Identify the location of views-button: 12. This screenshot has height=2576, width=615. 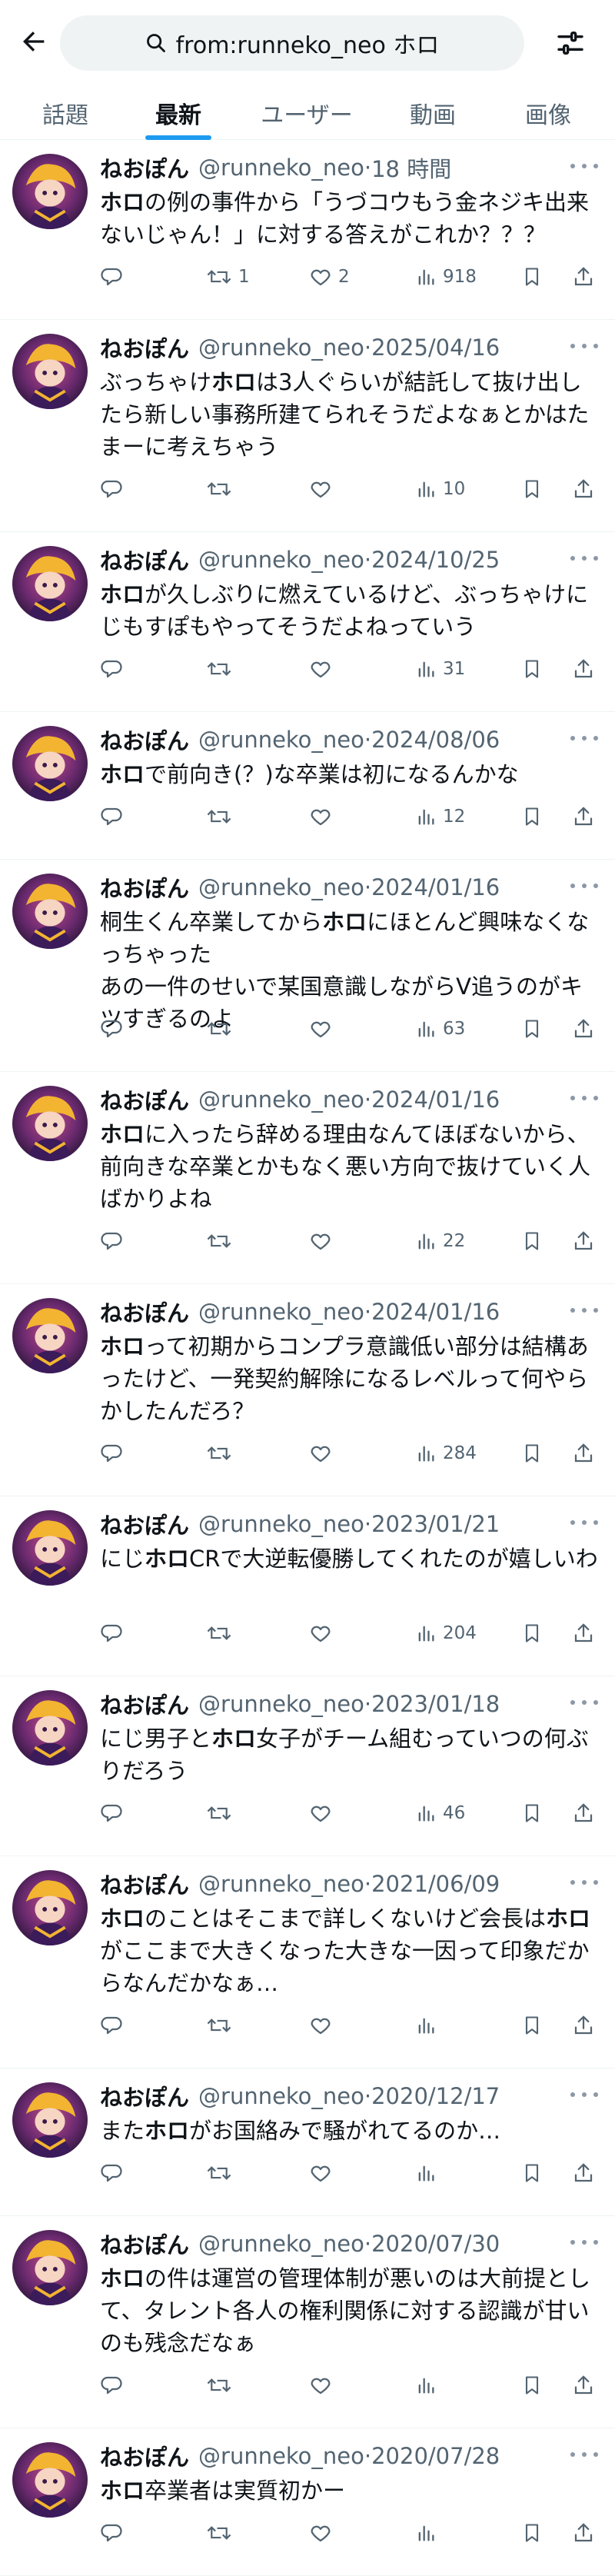
(440, 817).